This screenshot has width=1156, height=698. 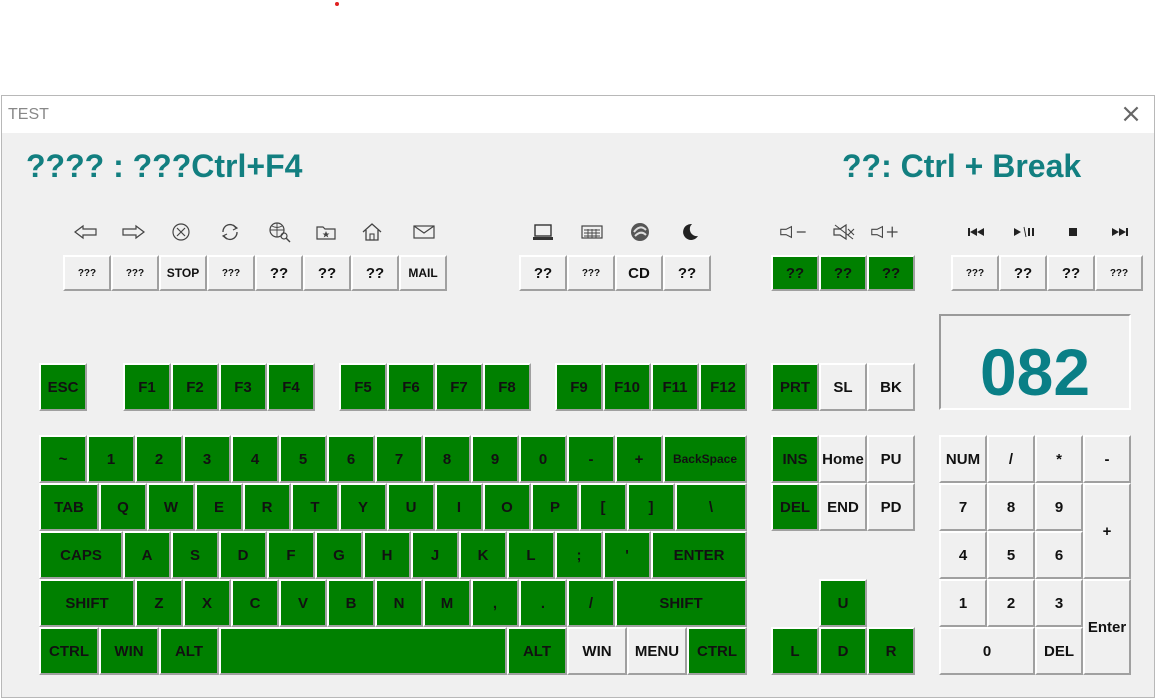 What do you see at coordinates (1131, 114) in the screenshot?
I see `close-icon: ×` at bounding box center [1131, 114].